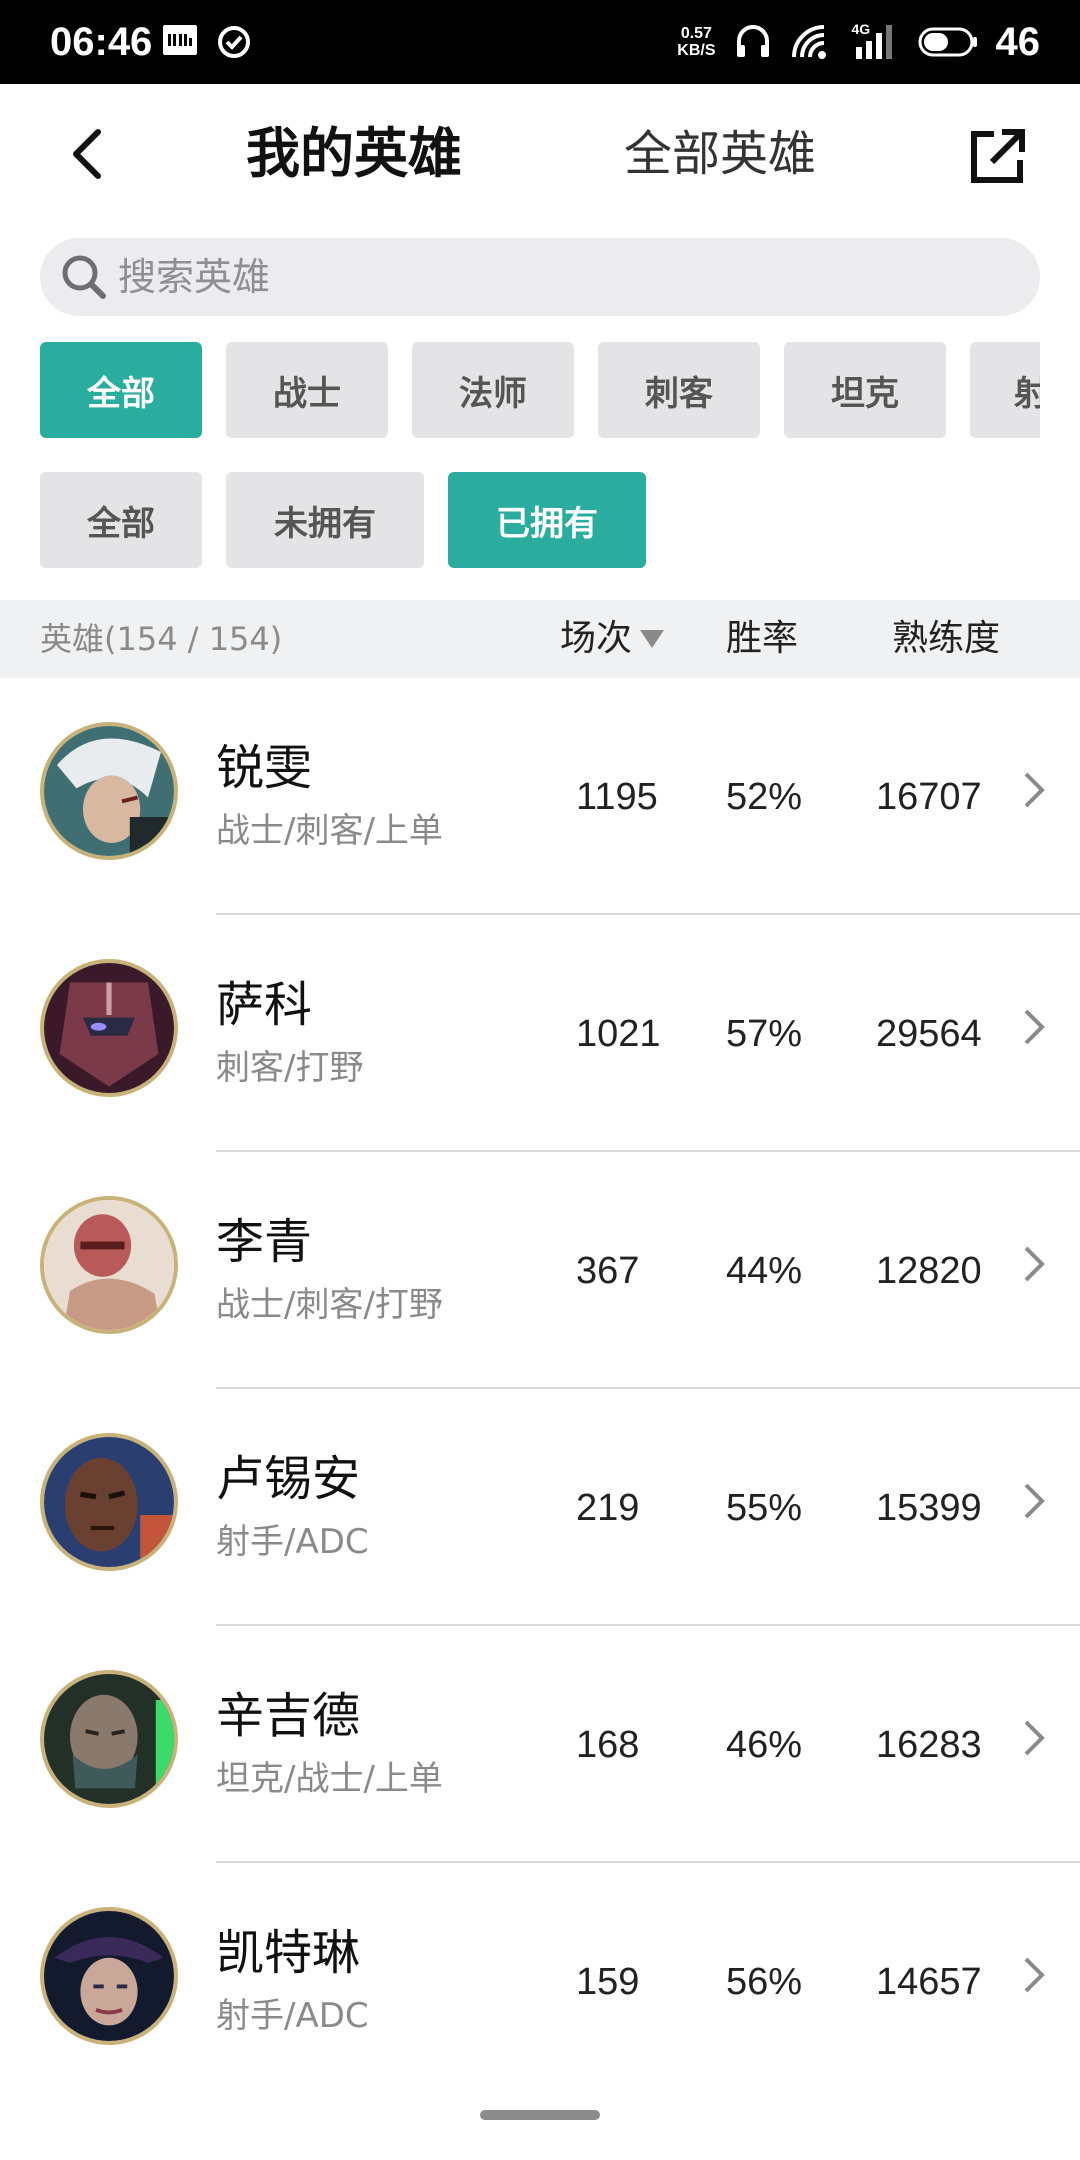  Describe the element at coordinates (288, 1953) in the screenshot. I see `hero-name: 凯特琳` at that location.